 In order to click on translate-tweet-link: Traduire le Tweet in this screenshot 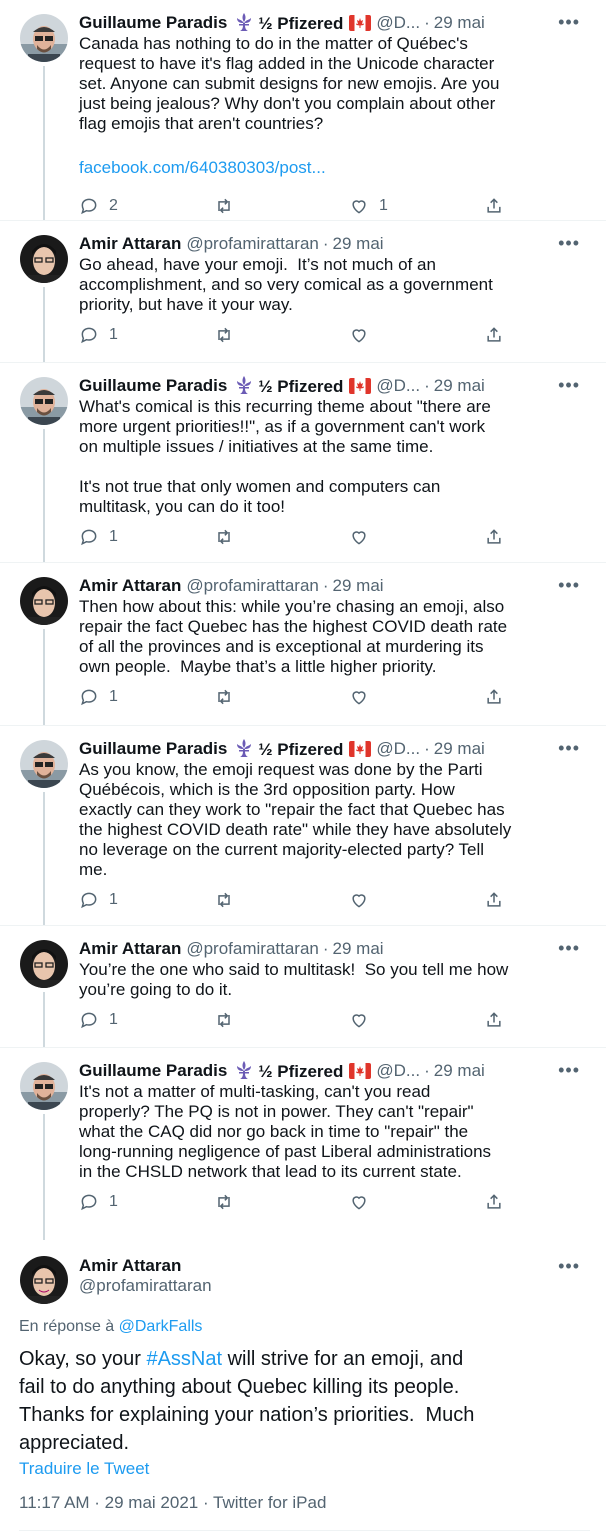, I will do `click(84, 1469)`.